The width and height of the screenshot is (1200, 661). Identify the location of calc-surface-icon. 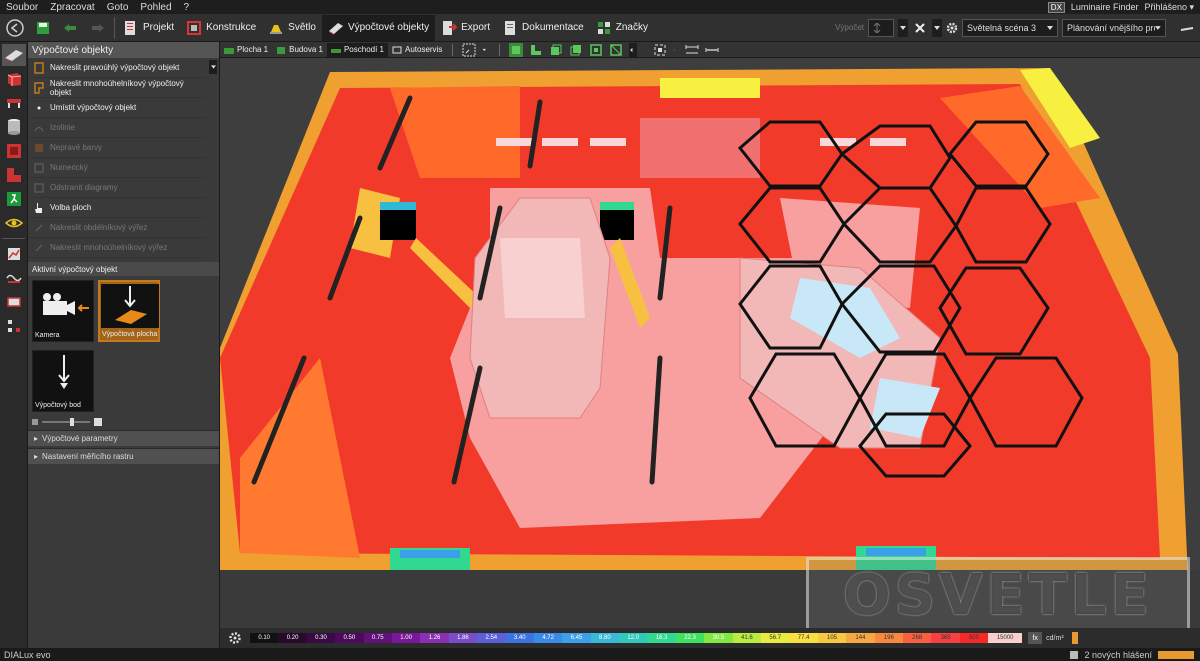
(14, 56).